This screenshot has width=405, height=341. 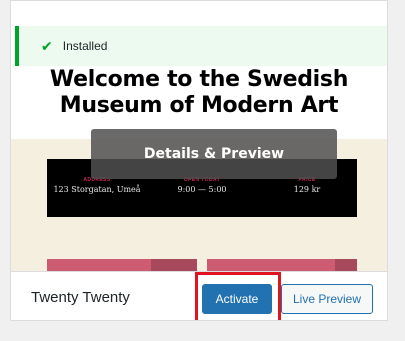 I want to click on theme-name: Twenty Twenty, so click(x=80, y=297).